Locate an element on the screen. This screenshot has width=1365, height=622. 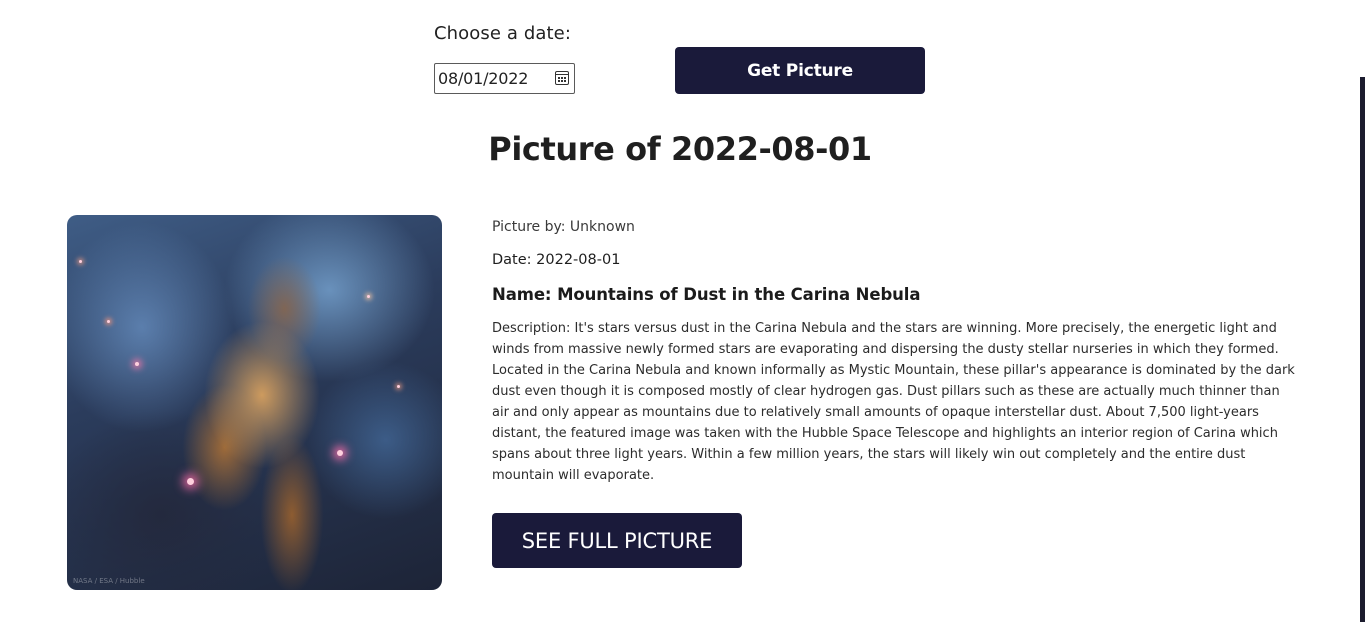
page-title: Picture of 2022-08-01 is located at coordinates (680, 149).